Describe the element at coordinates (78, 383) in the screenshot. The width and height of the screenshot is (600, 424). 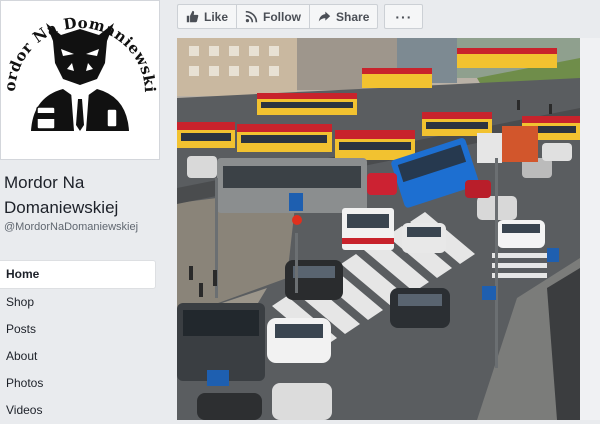
I see `nav-item-photos: Photos` at that location.